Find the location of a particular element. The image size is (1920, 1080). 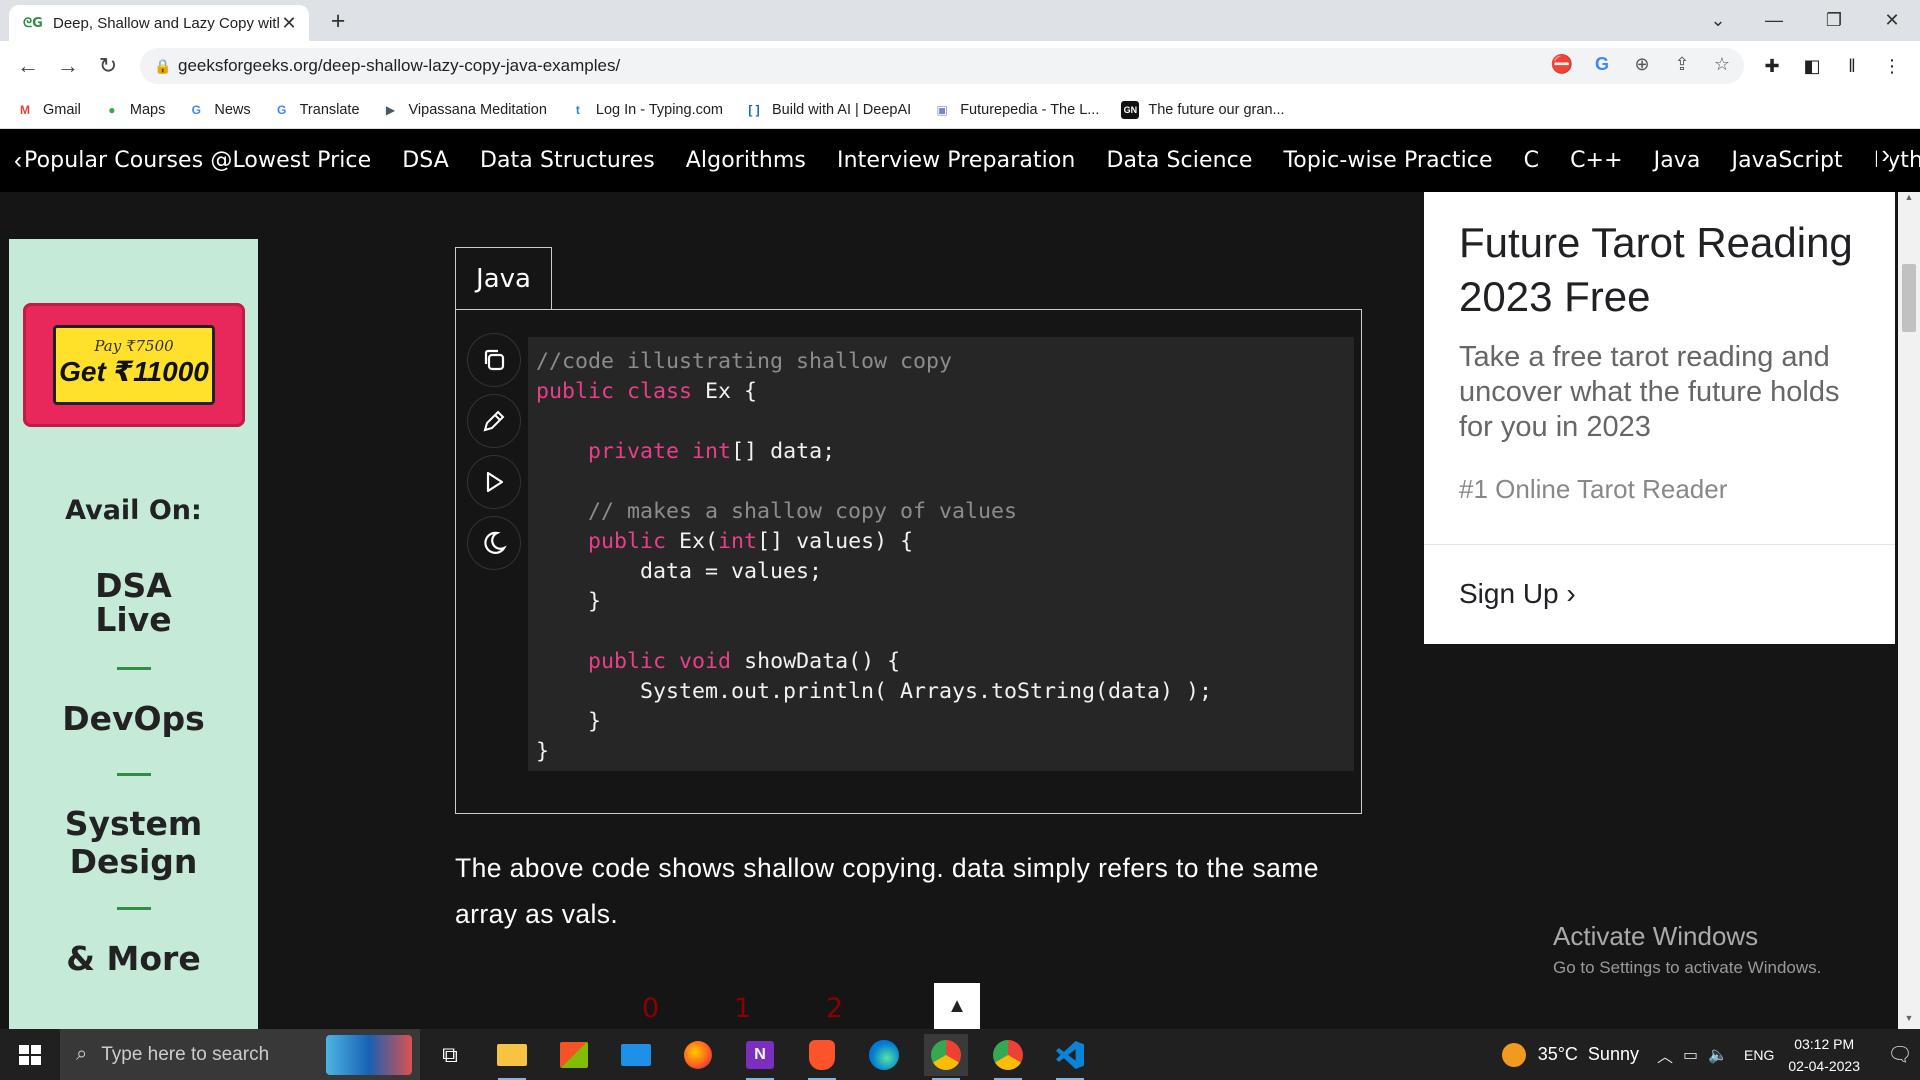

search-icon: ⌕ is located at coordinates (82, 1054).